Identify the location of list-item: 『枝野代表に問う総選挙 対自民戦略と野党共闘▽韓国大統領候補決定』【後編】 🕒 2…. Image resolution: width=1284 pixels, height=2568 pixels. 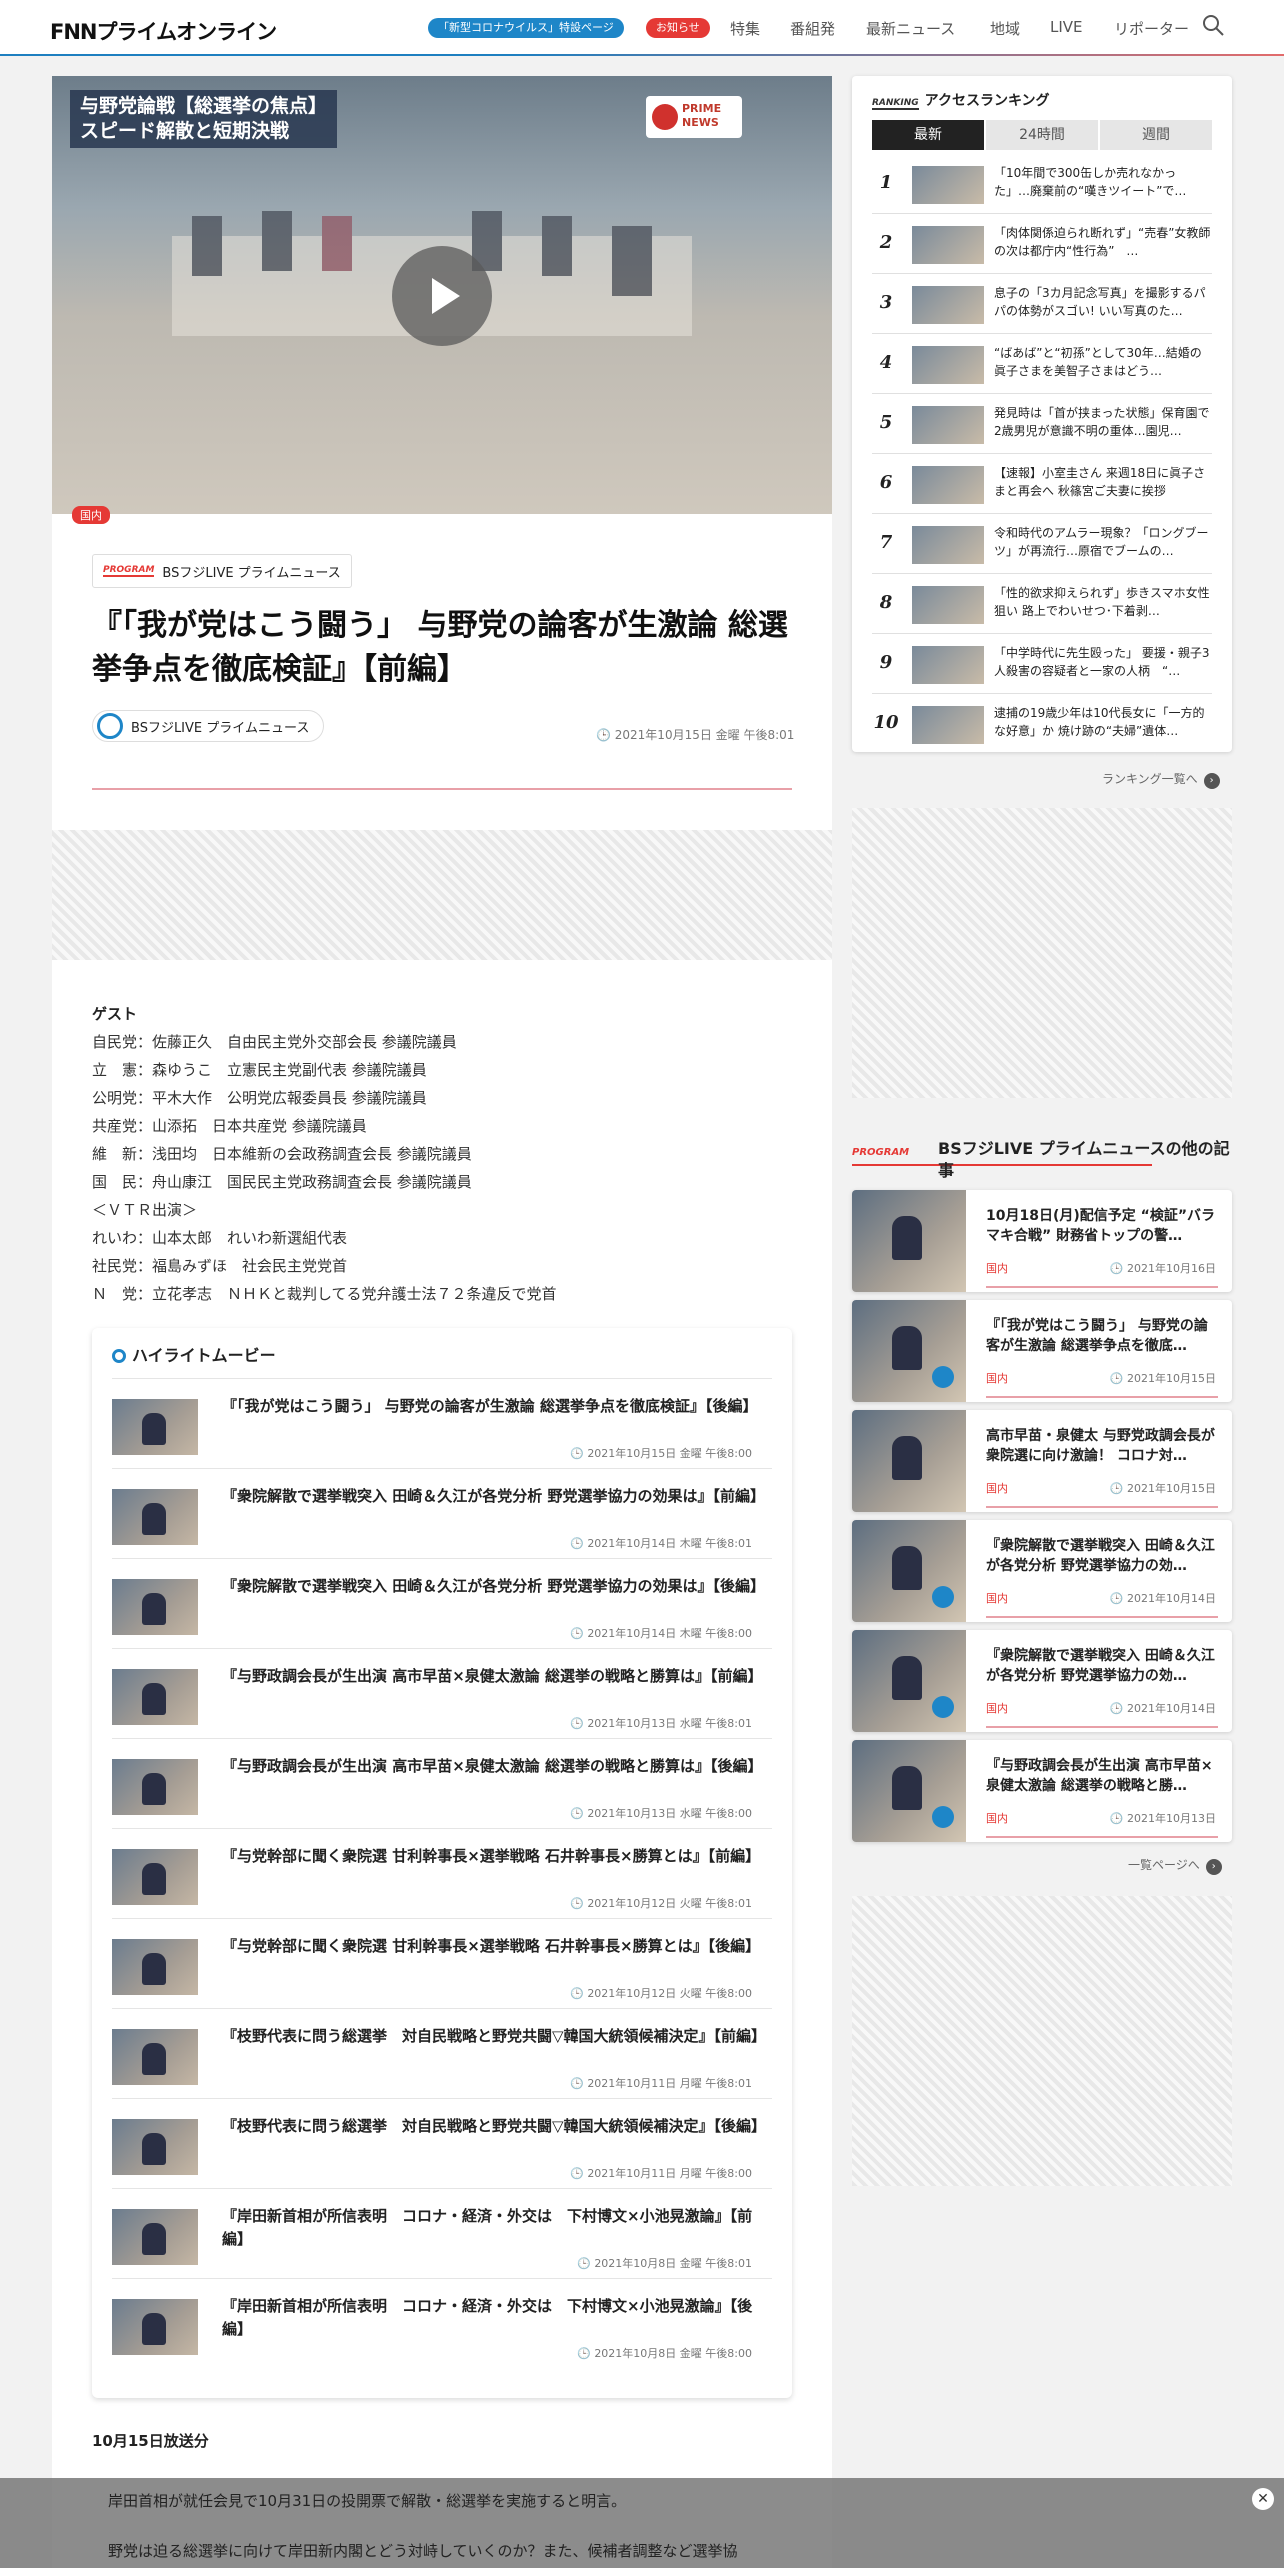
(442, 2143).